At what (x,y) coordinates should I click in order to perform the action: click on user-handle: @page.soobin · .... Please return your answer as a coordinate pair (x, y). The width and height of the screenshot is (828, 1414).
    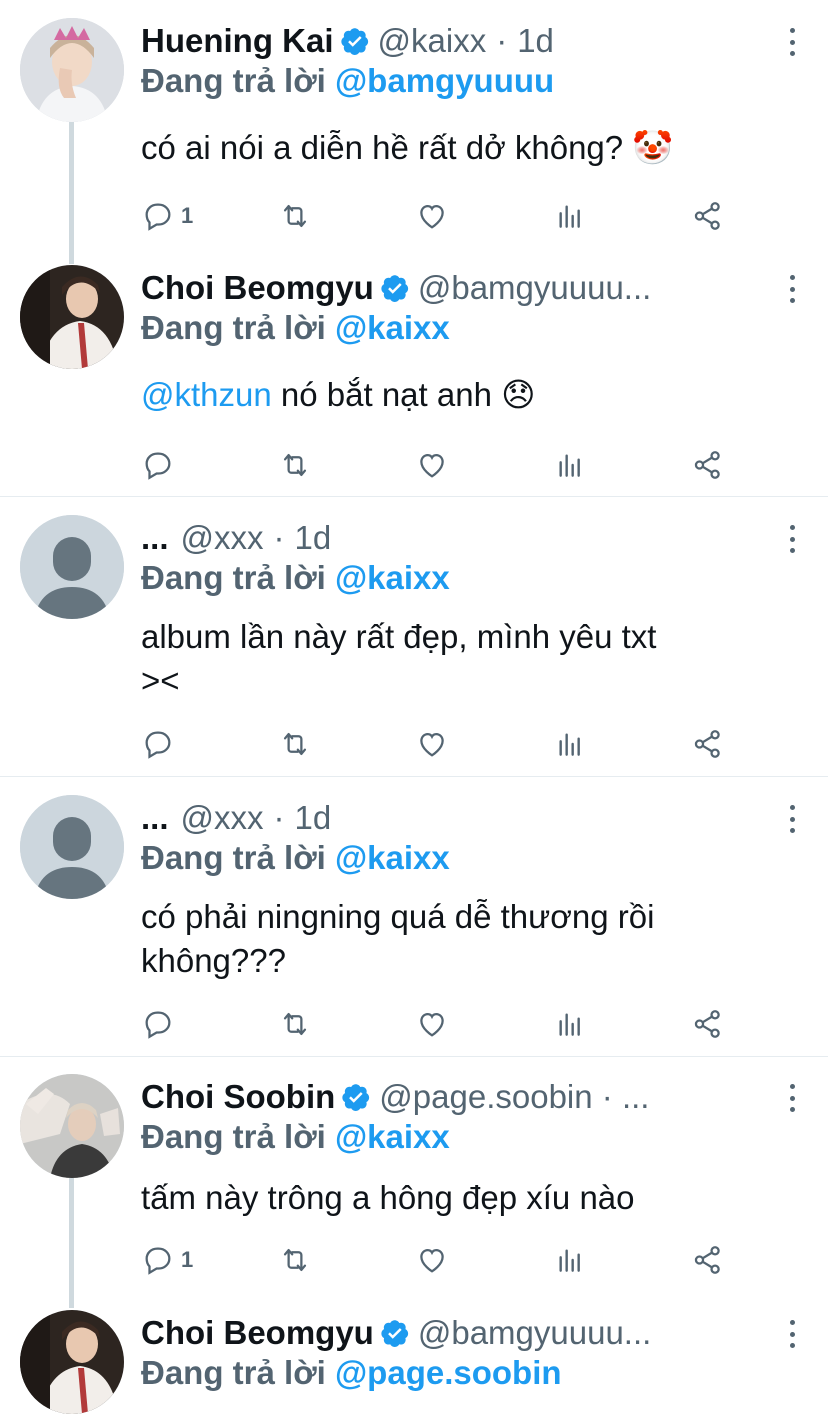
    Looking at the image, I should click on (514, 1097).